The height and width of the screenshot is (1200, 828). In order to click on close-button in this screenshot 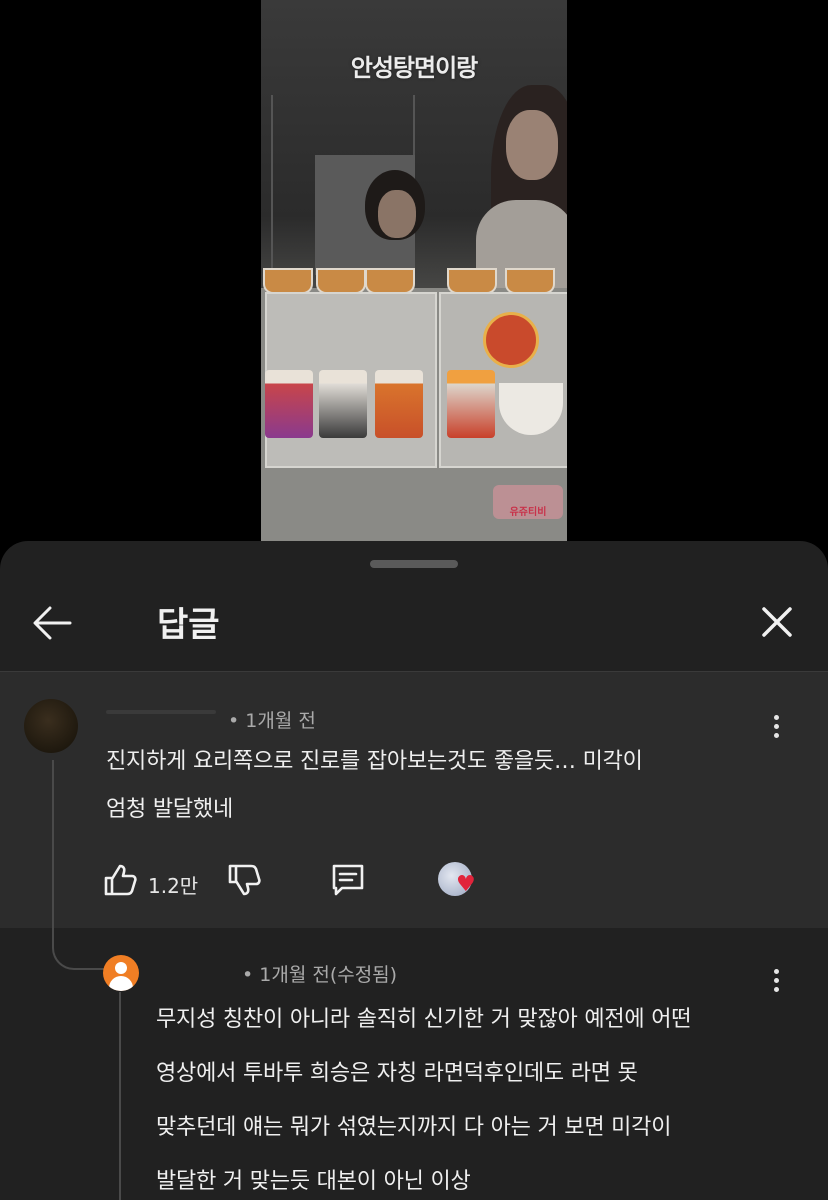, I will do `click(777, 622)`.